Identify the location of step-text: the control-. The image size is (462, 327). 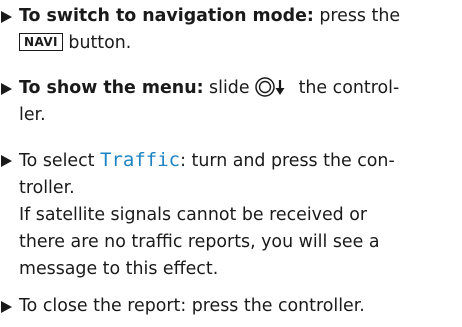
(346, 88).